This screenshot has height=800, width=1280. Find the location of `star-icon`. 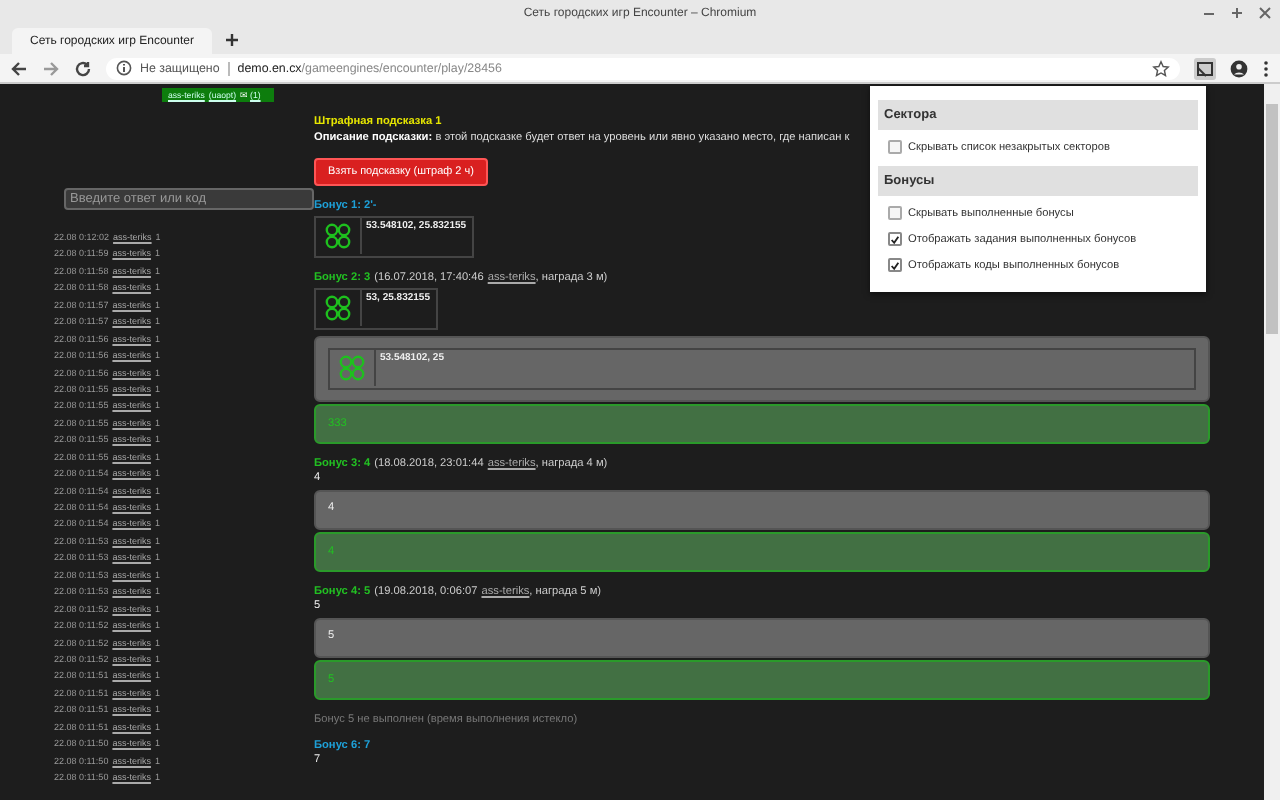

star-icon is located at coordinates (1161, 68).